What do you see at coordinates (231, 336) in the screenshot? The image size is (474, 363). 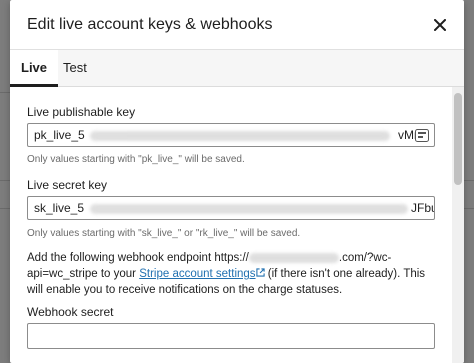 I see `webhook-secret-input` at bounding box center [231, 336].